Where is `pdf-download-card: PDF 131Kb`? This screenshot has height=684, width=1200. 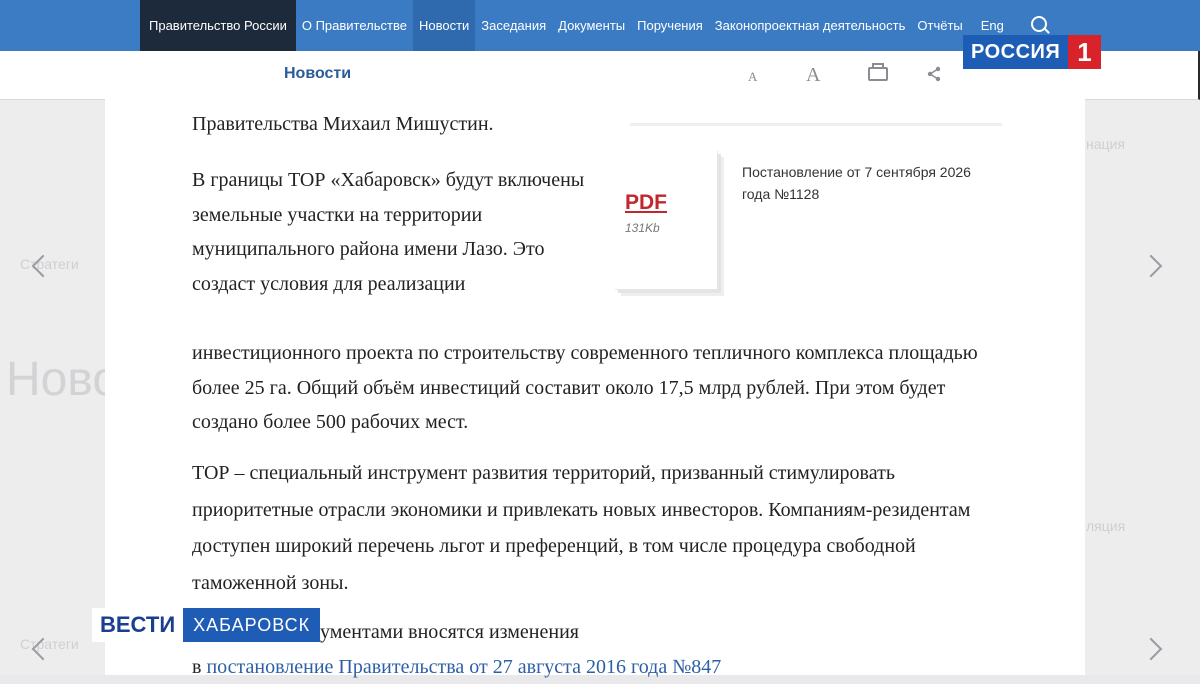 pdf-download-card: PDF 131Kb is located at coordinates (666, 220).